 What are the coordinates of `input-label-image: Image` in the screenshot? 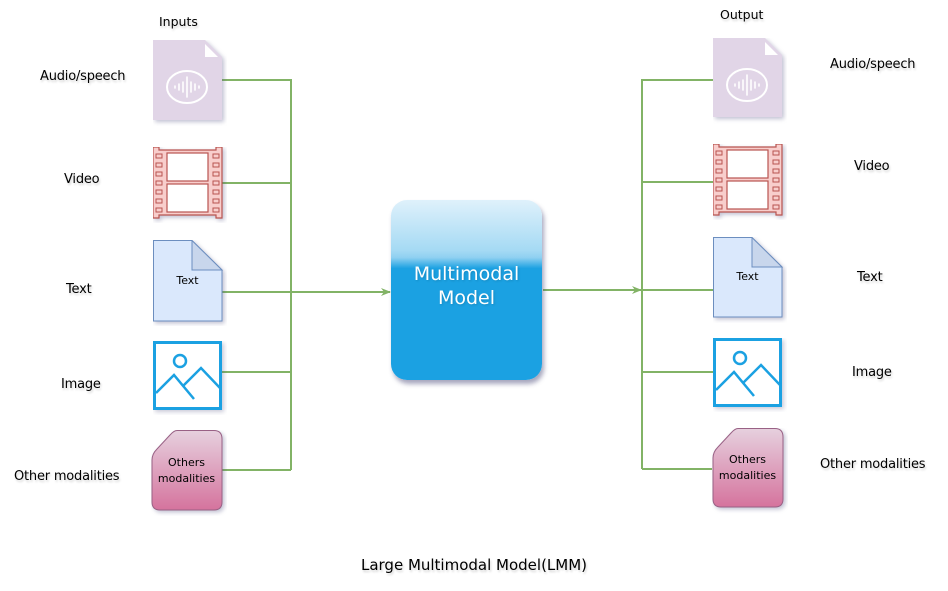 It's located at (81, 384).